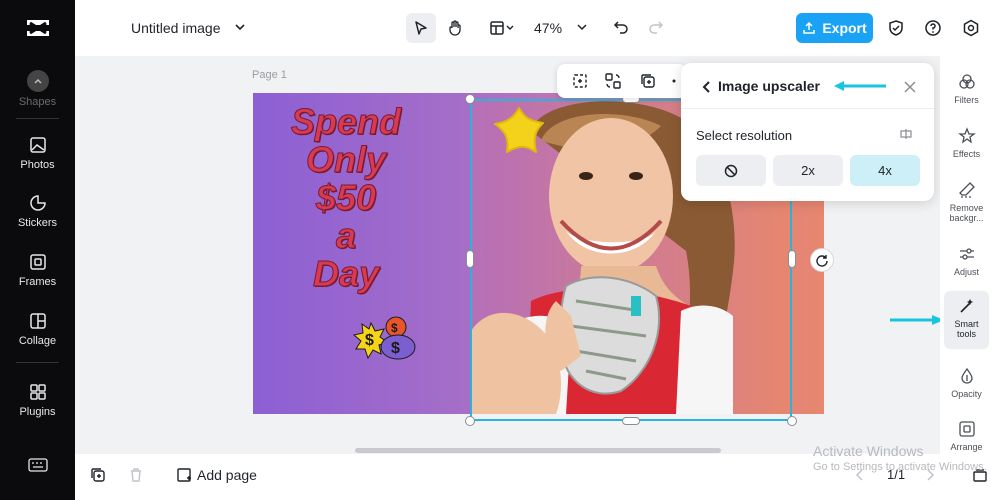  I want to click on collage-icon, so click(37, 321).